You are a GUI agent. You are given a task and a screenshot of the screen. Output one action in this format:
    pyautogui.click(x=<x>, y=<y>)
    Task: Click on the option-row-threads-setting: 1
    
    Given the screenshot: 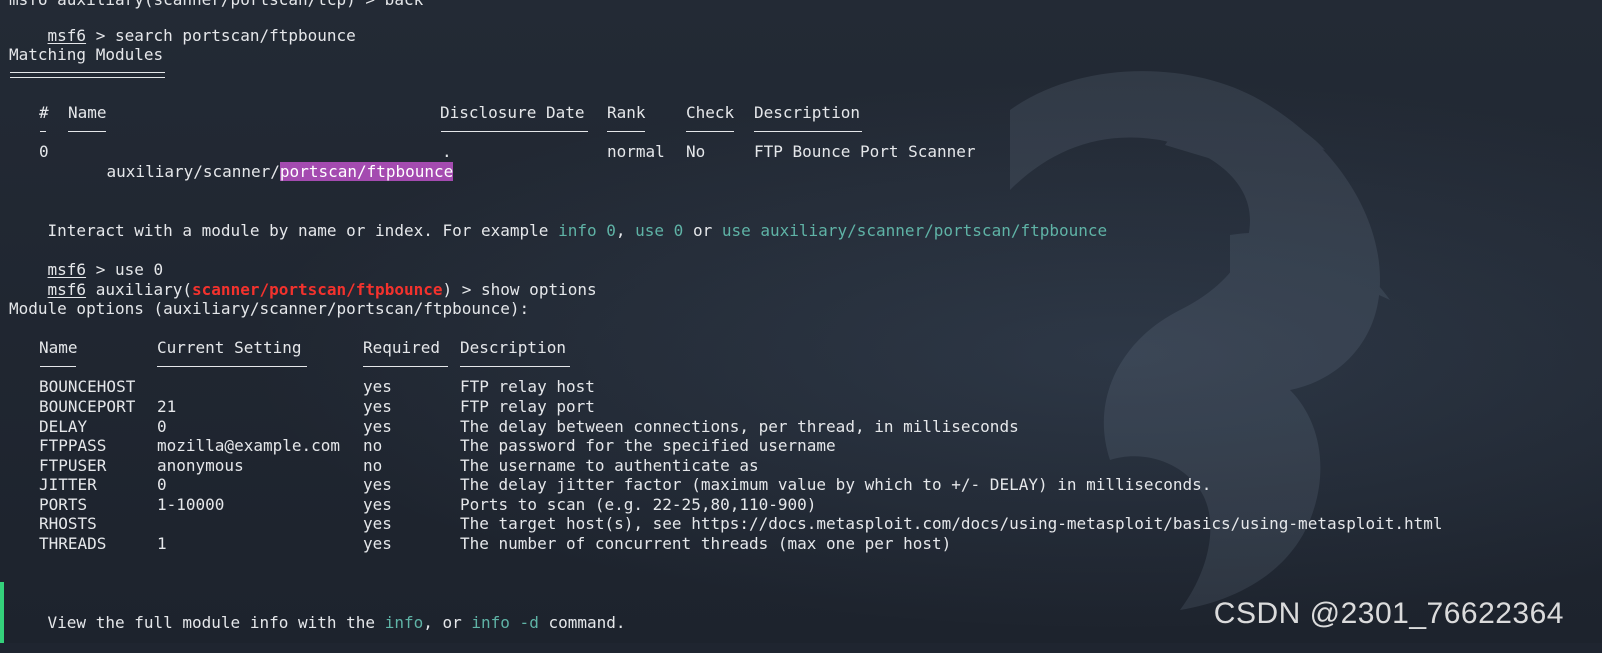 What is the action you would take?
    pyautogui.click(x=162, y=543)
    